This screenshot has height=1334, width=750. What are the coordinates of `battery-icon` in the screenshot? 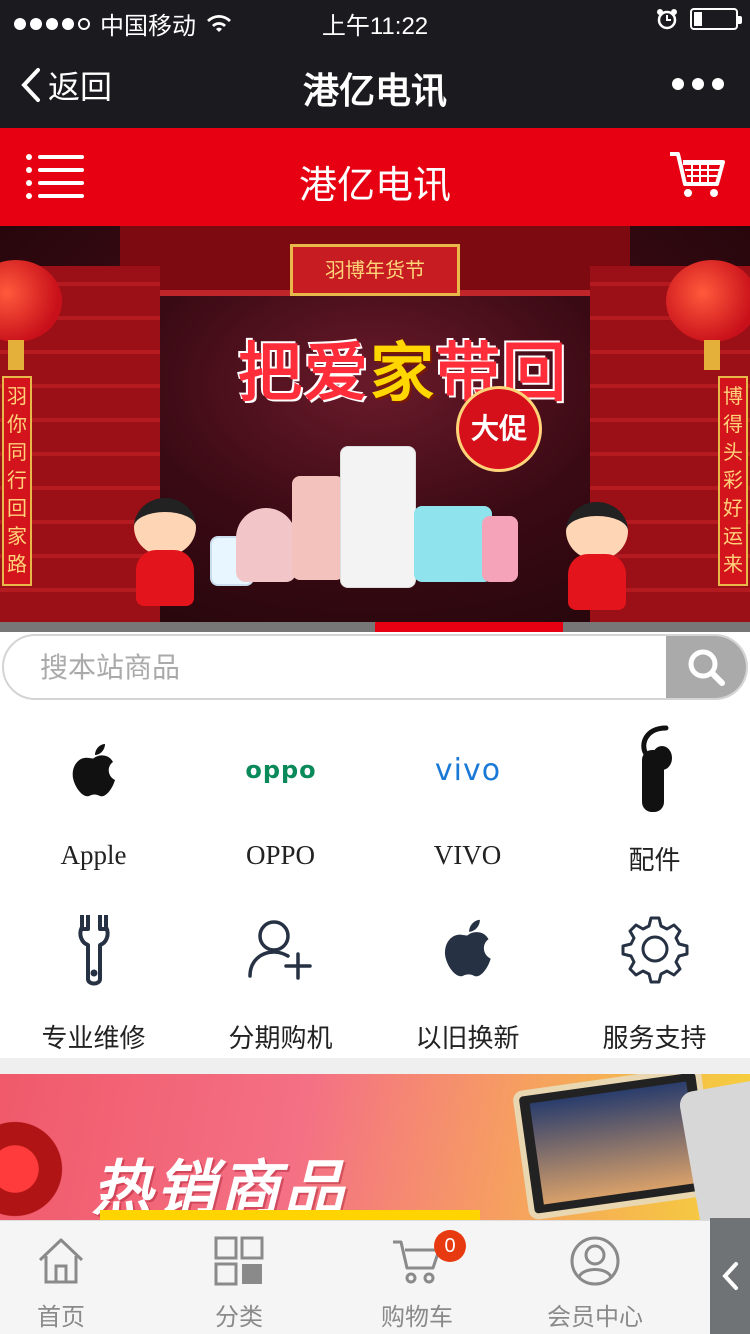 It's located at (716, 19).